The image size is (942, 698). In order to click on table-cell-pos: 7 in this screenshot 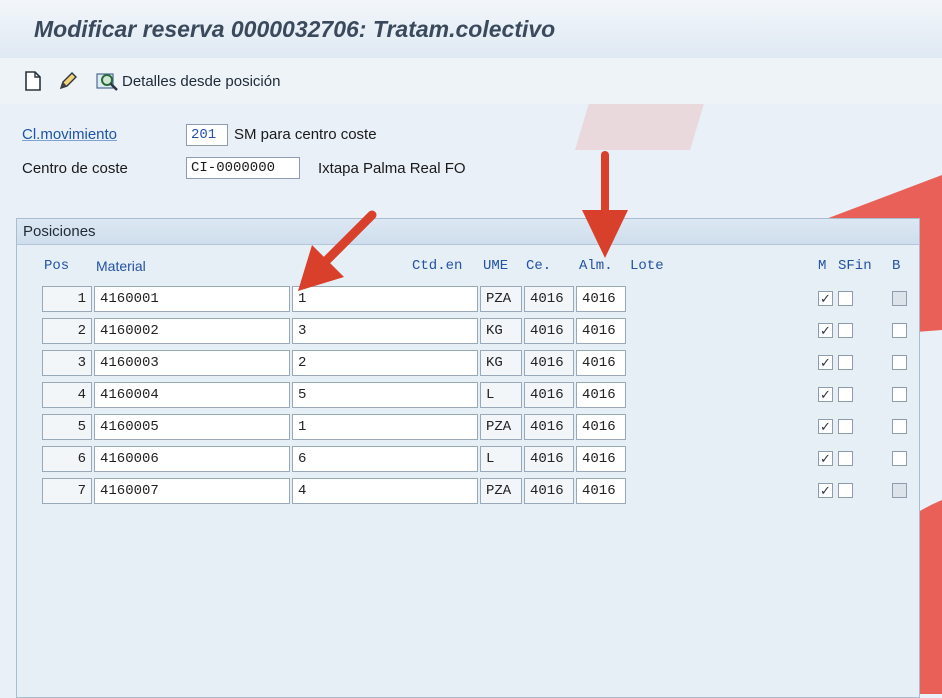, I will do `click(67, 491)`.